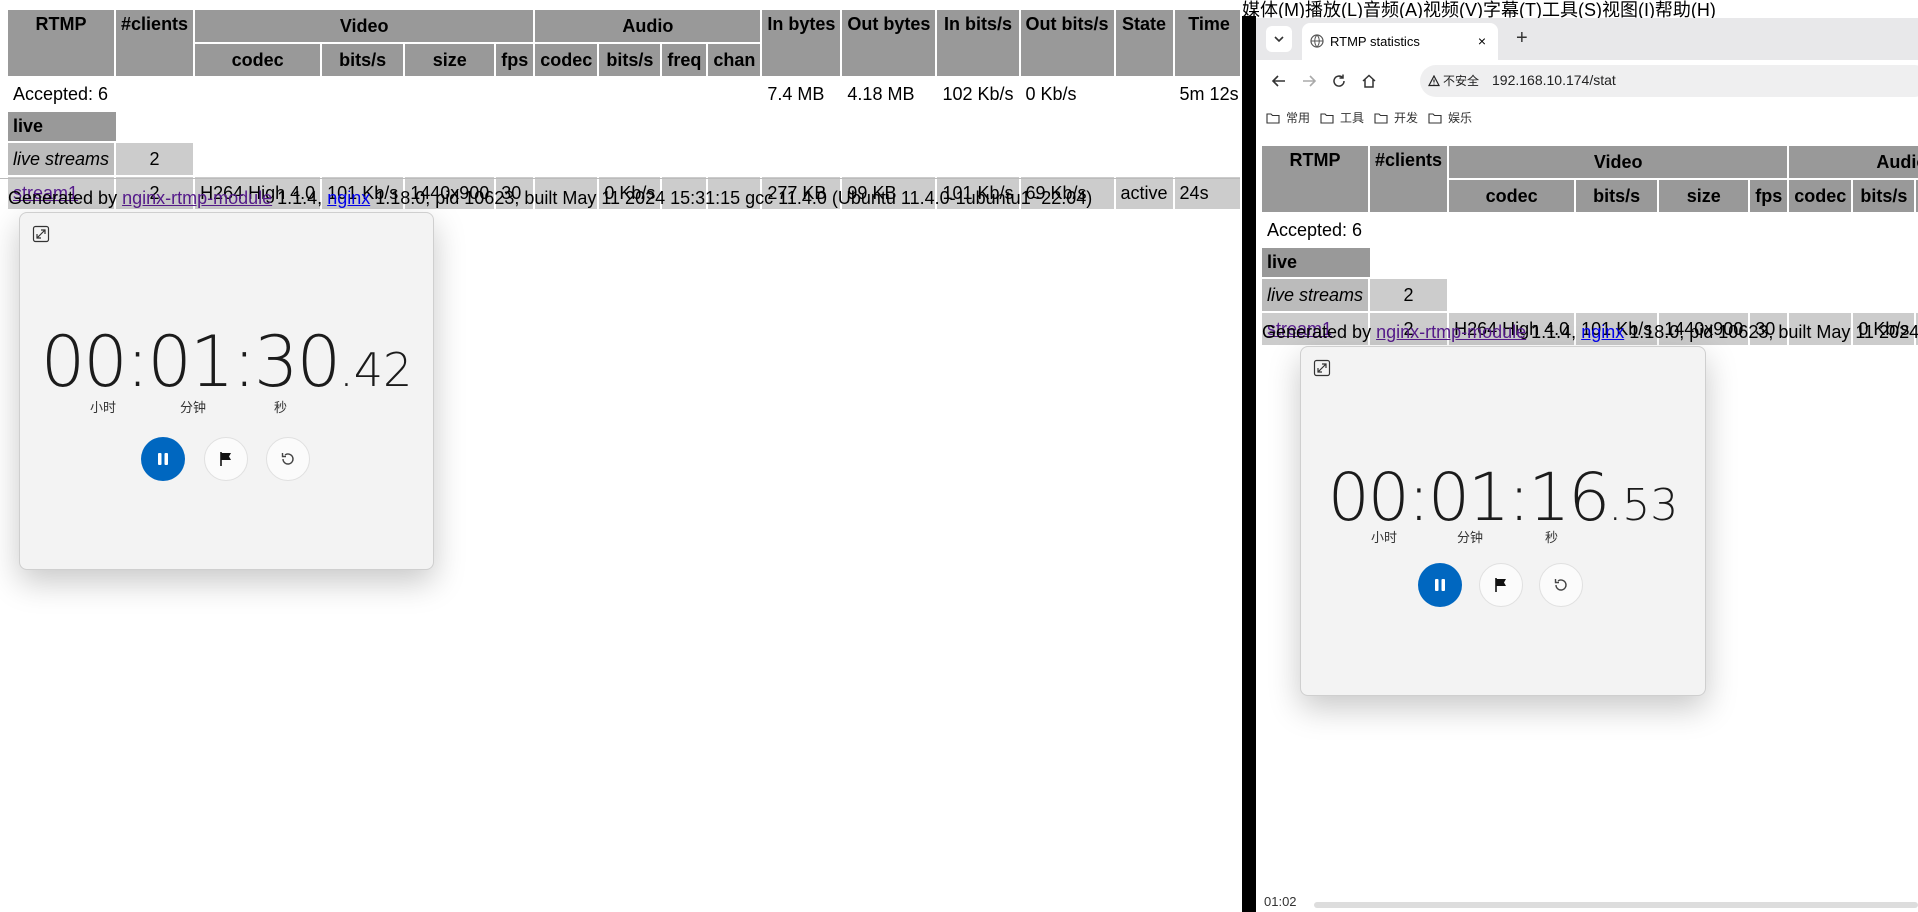 The height and width of the screenshot is (912, 1918). What do you see at coordinates (1590, 295) in the screenshot?
I see `live-streams-row: live streams 2` at bounding box center [1590, 295].